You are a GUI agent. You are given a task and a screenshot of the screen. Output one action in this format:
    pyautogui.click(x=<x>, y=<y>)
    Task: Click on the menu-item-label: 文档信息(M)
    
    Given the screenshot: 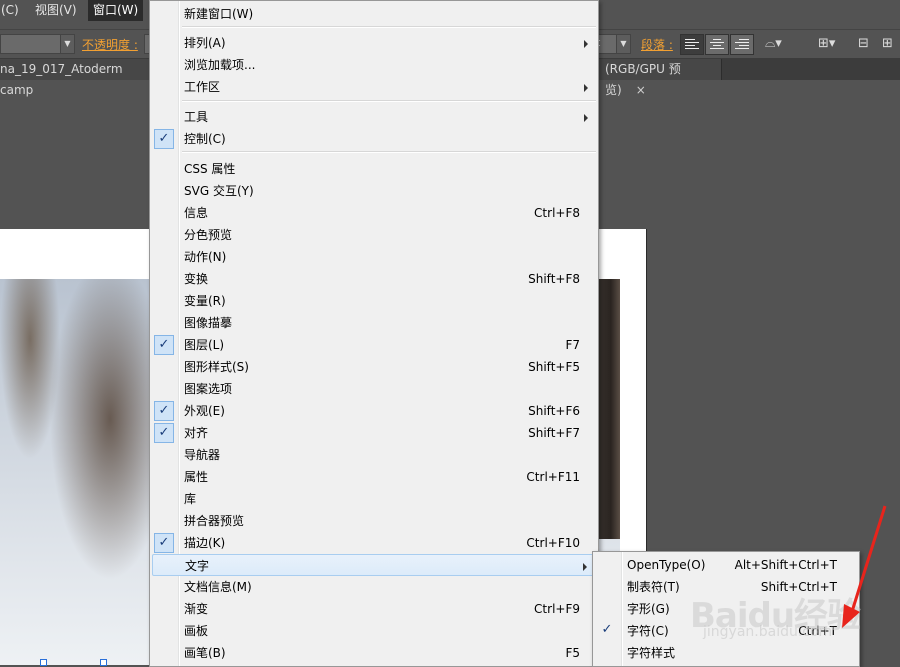 What is the action you would take?
    pyautogui.click(x=218, y=587)
    